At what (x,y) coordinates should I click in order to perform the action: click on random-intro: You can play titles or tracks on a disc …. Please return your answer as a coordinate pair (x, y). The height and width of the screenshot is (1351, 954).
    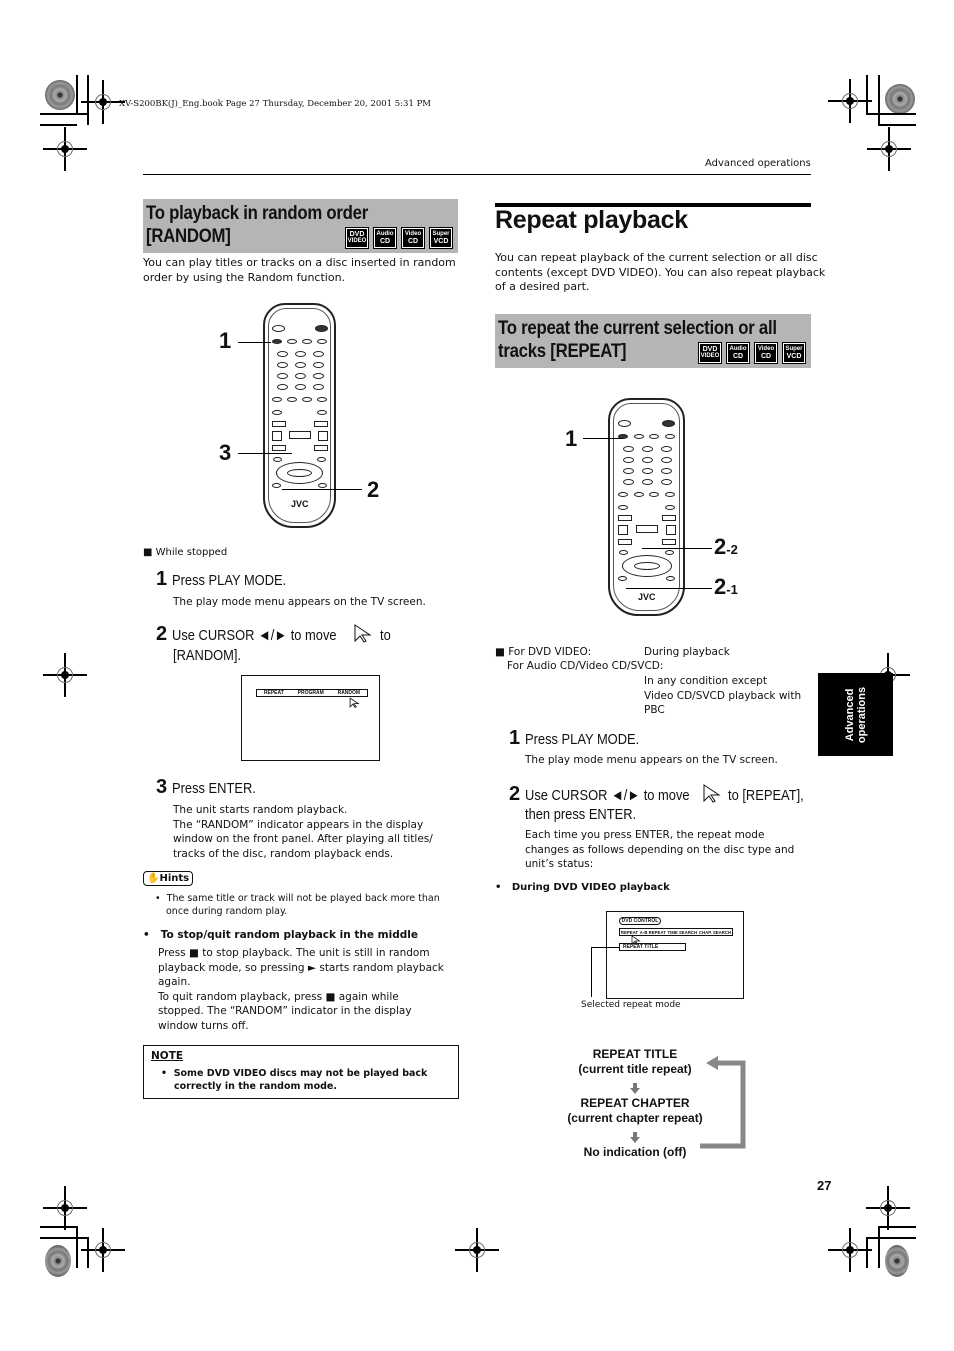
    Looking at the image, I should click on (299, 270).